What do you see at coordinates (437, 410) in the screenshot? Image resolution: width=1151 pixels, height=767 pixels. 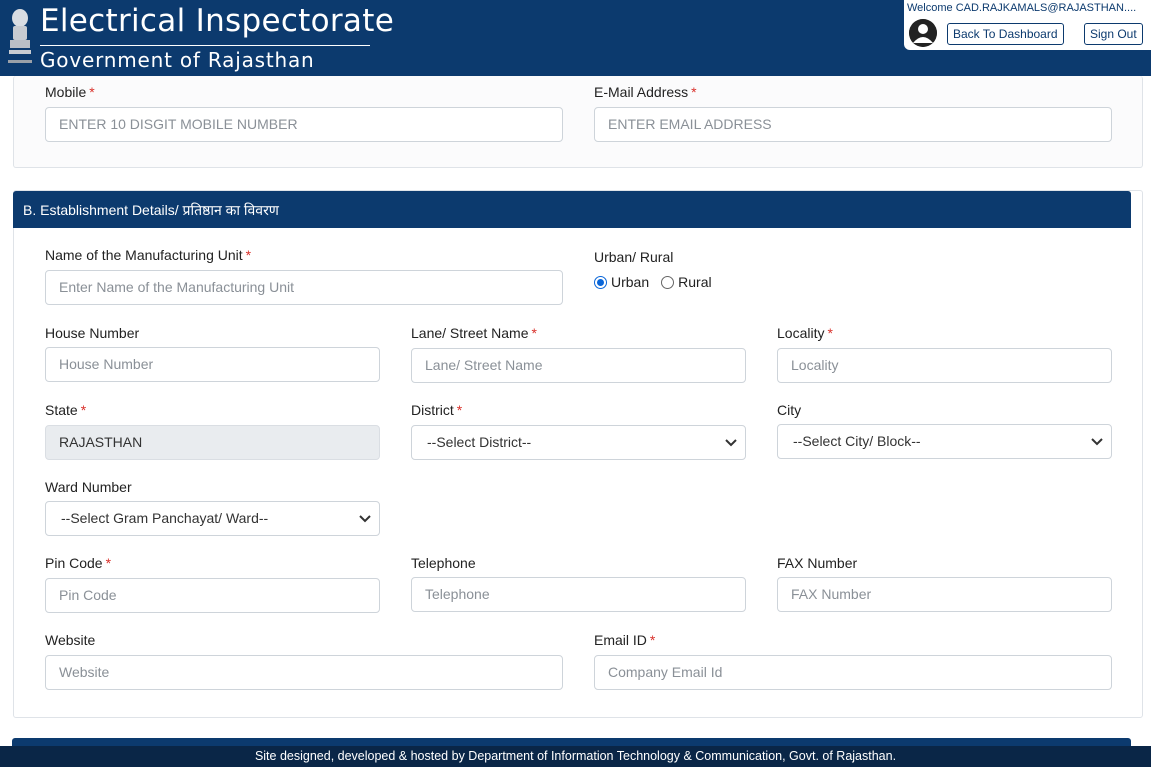 I see `district-label: District *` at bounding box center [437, 410].